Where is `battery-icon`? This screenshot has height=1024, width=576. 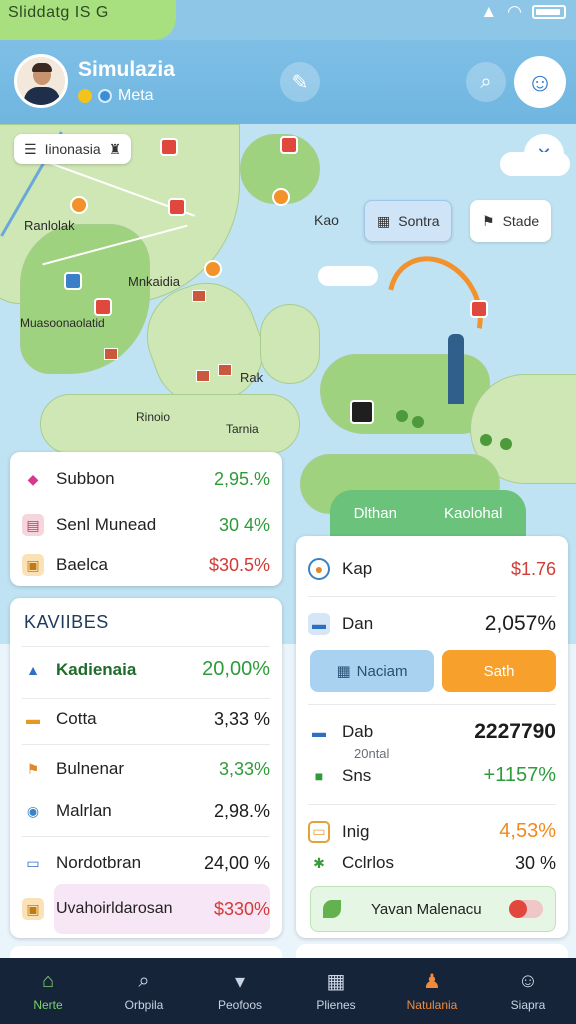
battery-icon is located at coordinates (549, 12).